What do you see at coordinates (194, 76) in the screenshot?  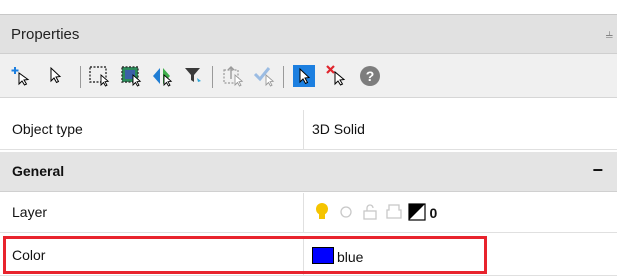 I see `quick-select-icon` at bounding box center [194, 76].